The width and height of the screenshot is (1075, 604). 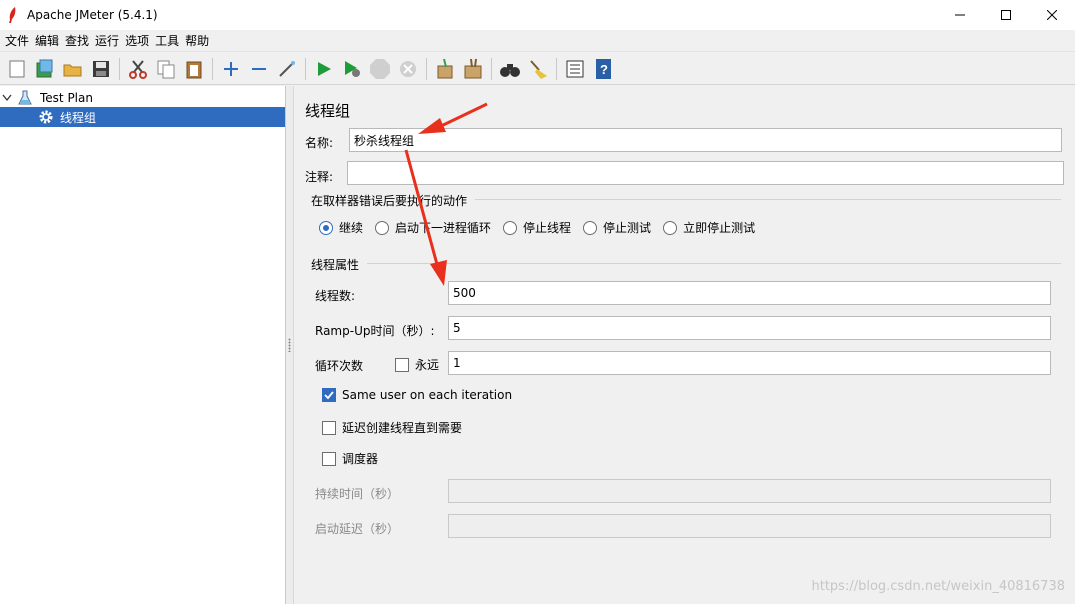 I want to click on new-file-icon, so click(x=17, y=68).